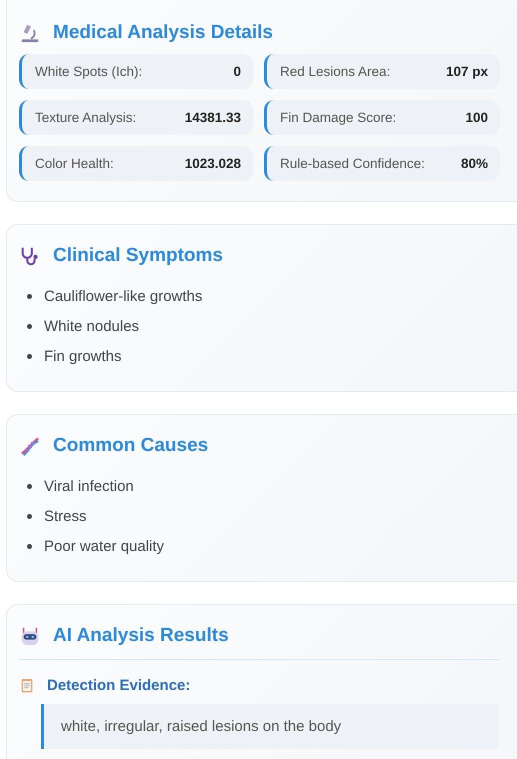  What do you see at coordinates (123, 296) in the screenshot?
I see `list-item: Cauliflower-like growths` at bounding box center [123, 296].